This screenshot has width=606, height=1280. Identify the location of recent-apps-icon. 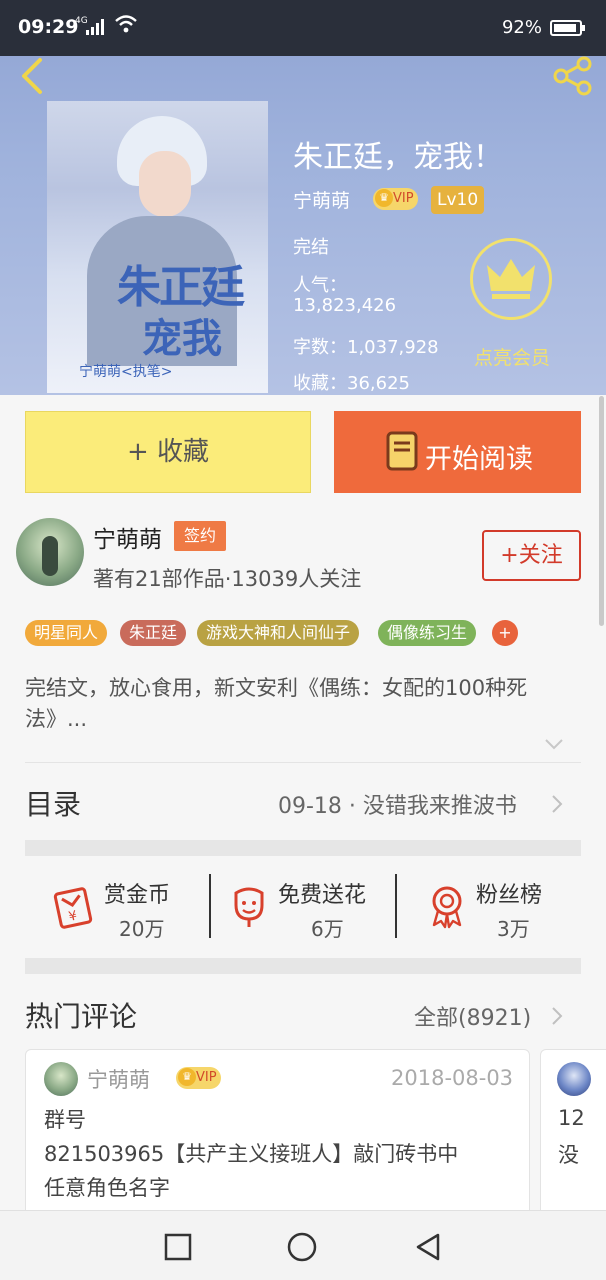
(178, 1247).